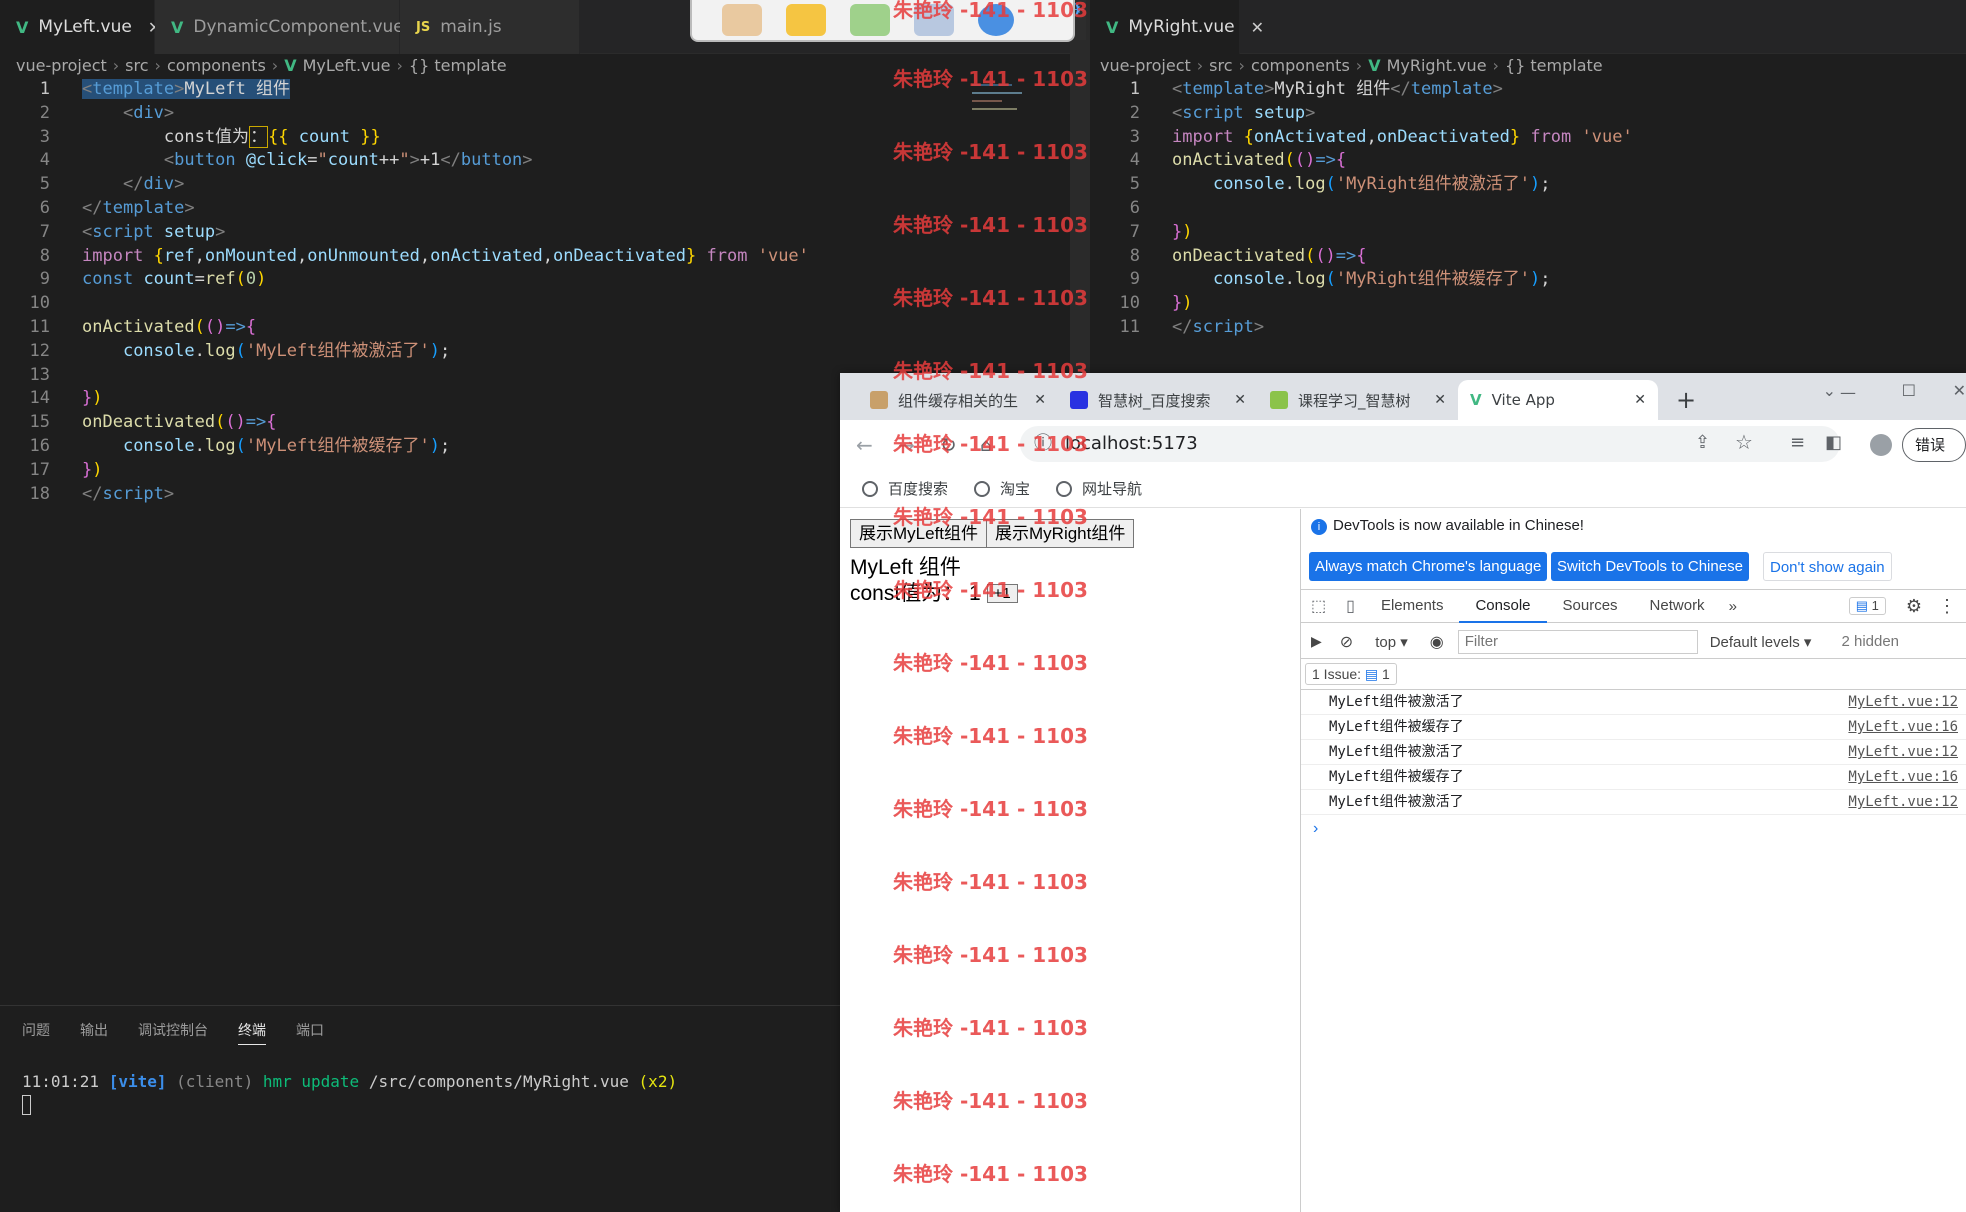 Image resolution: width=1966 pixels, height=1212 pixels. What do you see at coordinates (1833, 442) in the screenshot?
I see `side-panel-icon: ◧` at bounding box center [1833, 442].